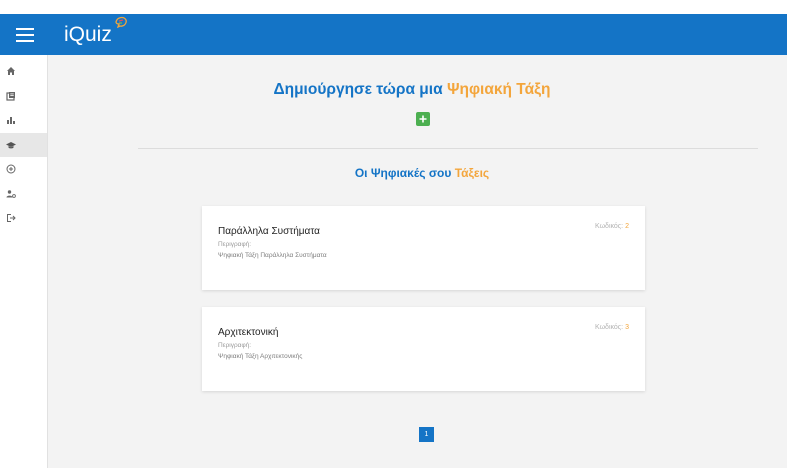 This screenshot has height=468, width=787. What do you see at coordinates (448, 148) in the screenshot?
I see `section-divider` at bounding box center [448, 148].